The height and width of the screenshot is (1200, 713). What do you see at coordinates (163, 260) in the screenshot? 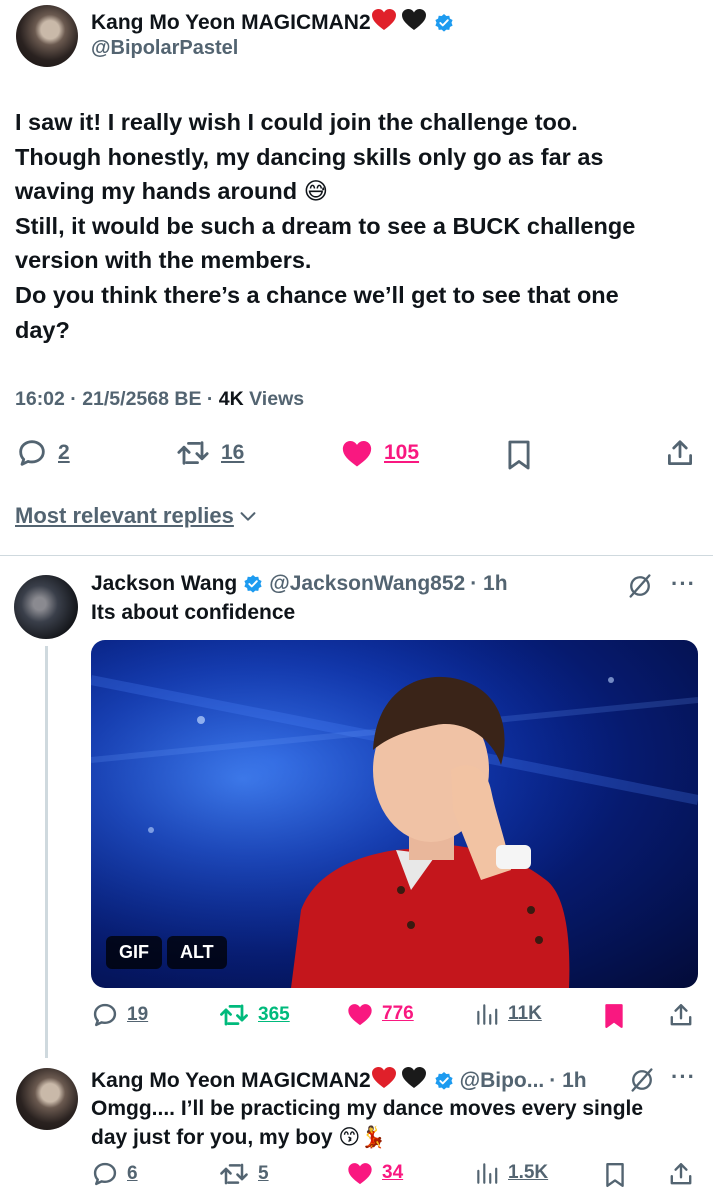
I see `tweet-line: version with the members.` at bounding box center [163, 260].